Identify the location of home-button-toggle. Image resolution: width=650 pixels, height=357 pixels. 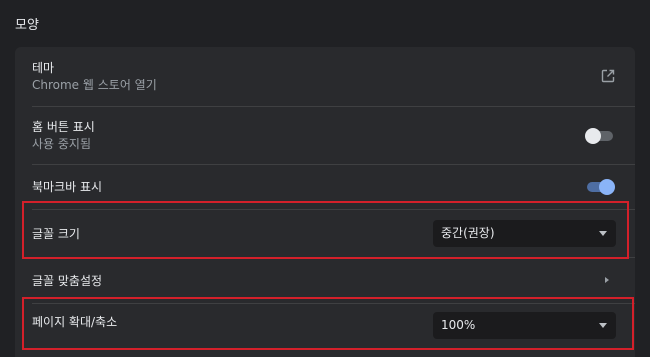
(600, 136).